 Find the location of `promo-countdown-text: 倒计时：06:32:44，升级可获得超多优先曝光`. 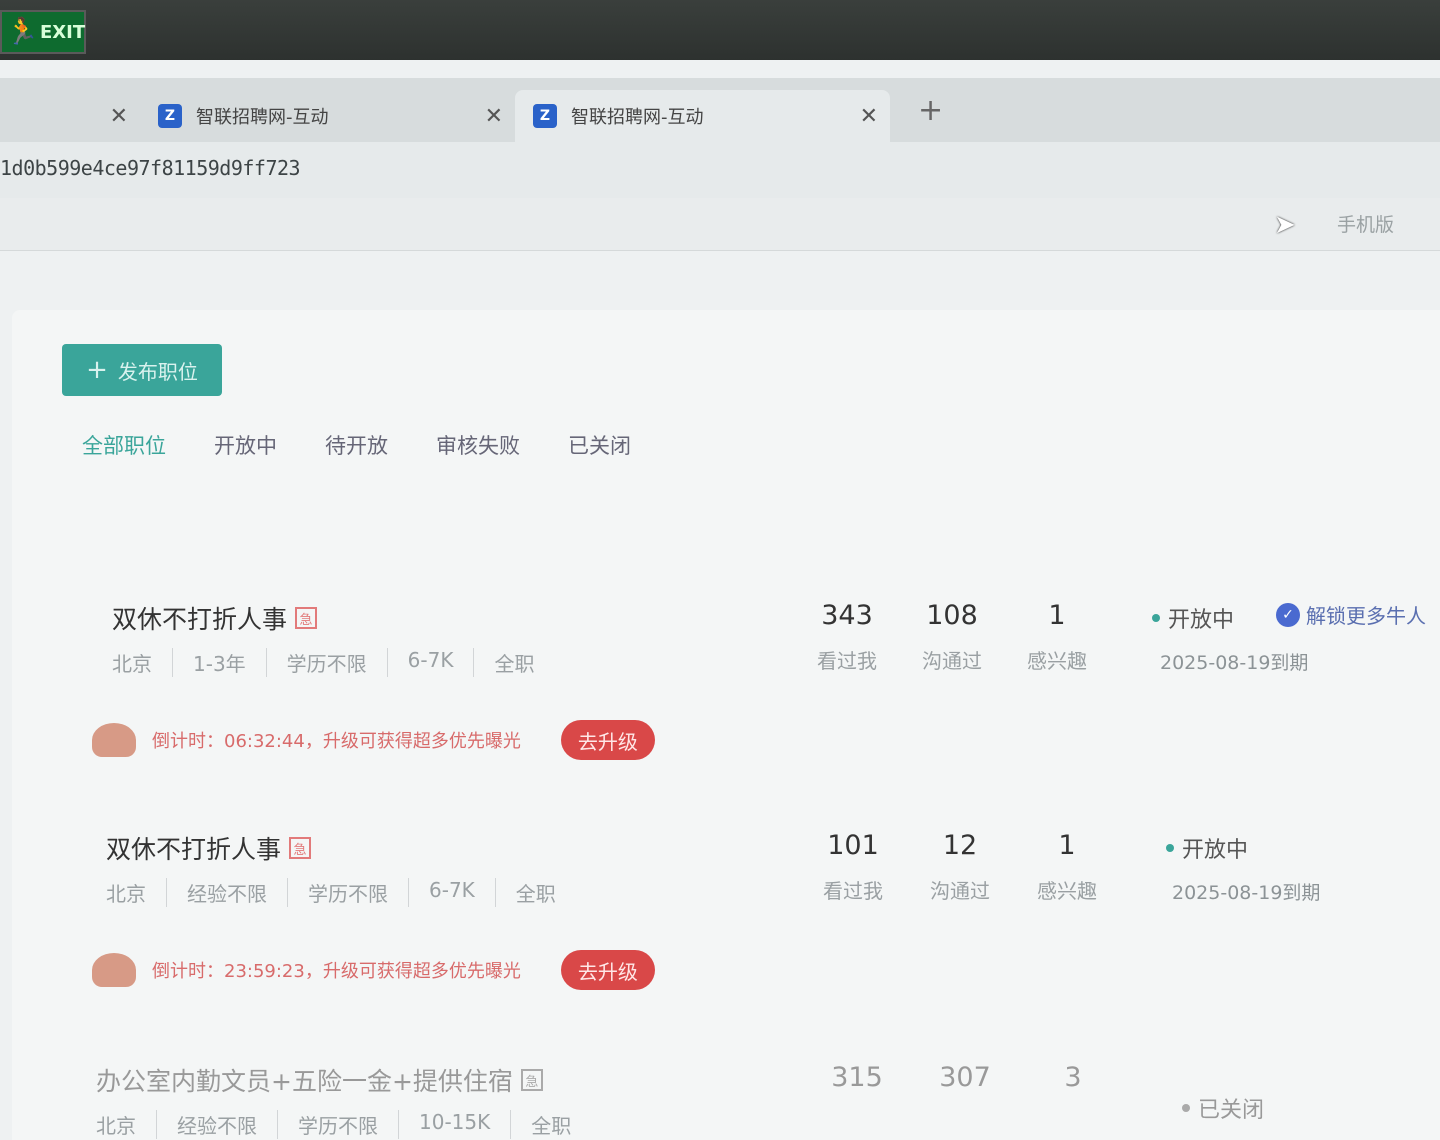

promo-countdown-text: 倒计时：06:32:44，升级可获得超多优先曝光 is located at coordinates (336, 741).